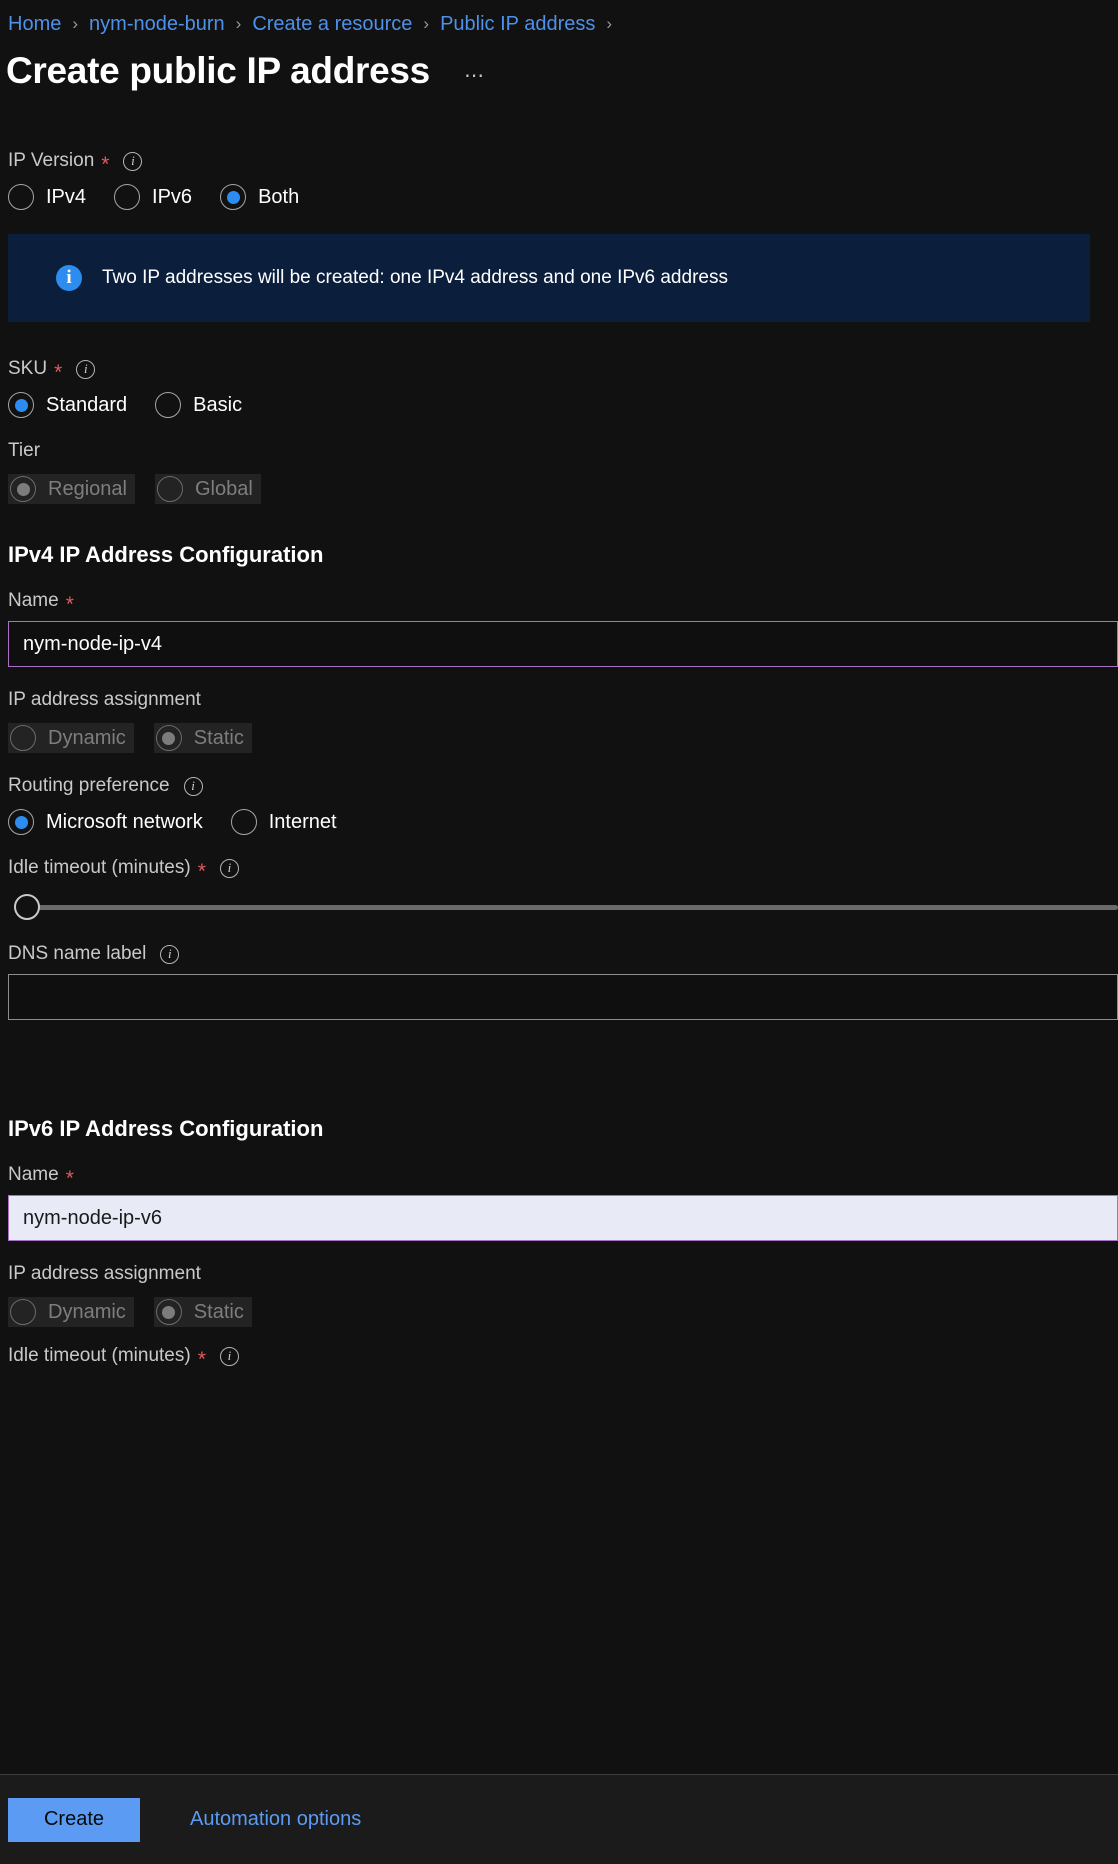 The image size is (1118, 1864). Describe the element at coordinates (563, 869) in the screenshot. I see `ipv4-idle-timeout-label: Idle timeout (minutes) * i` at that location.